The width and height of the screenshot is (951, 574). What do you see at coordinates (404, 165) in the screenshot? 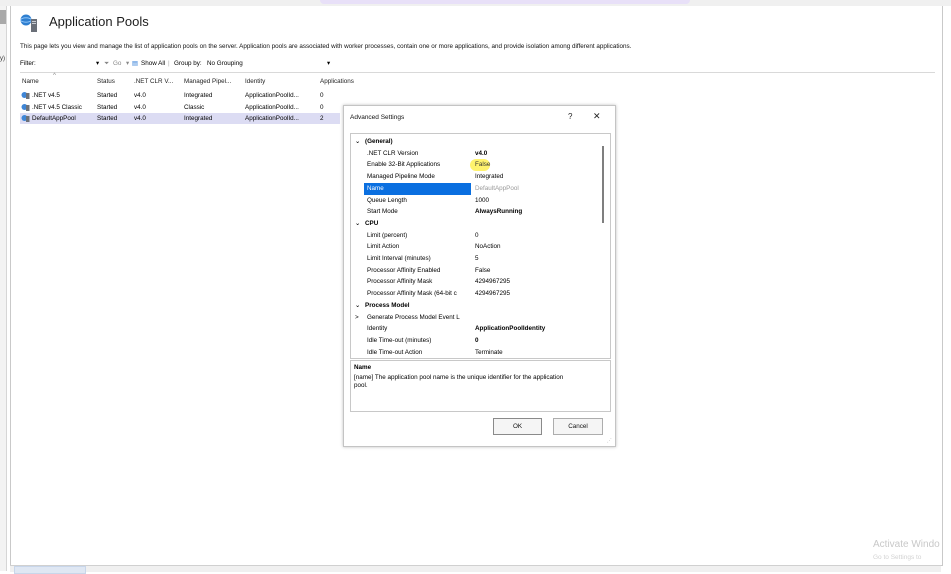
I see `property-name: Enable 32-Bit Applications` at bounding box center [404, 165].